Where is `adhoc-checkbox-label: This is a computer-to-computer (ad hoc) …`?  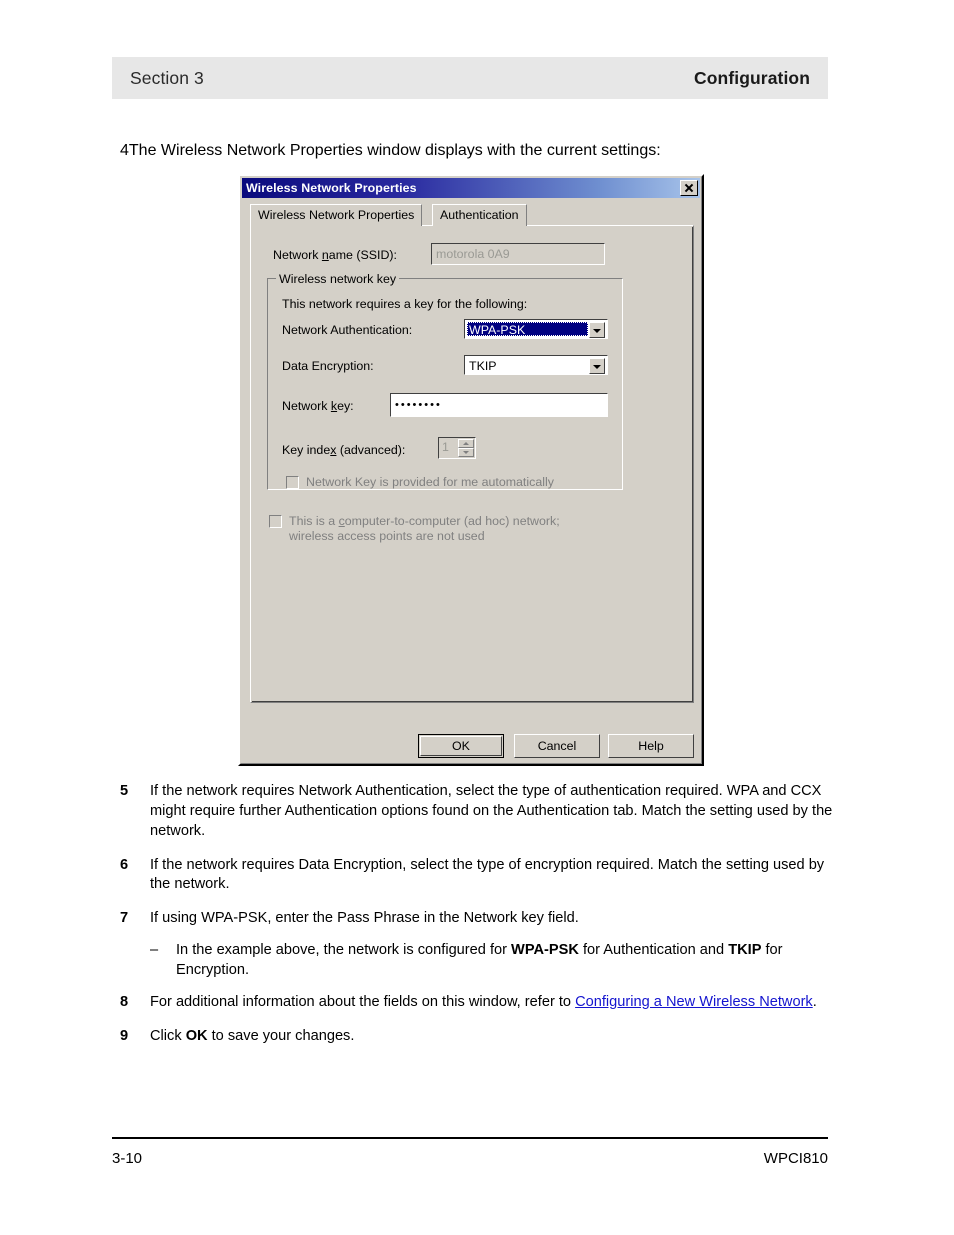
adhoc-checkbox-label: This is a computer-to-computer (ad hoc) … is located at coordinates (454, 529).